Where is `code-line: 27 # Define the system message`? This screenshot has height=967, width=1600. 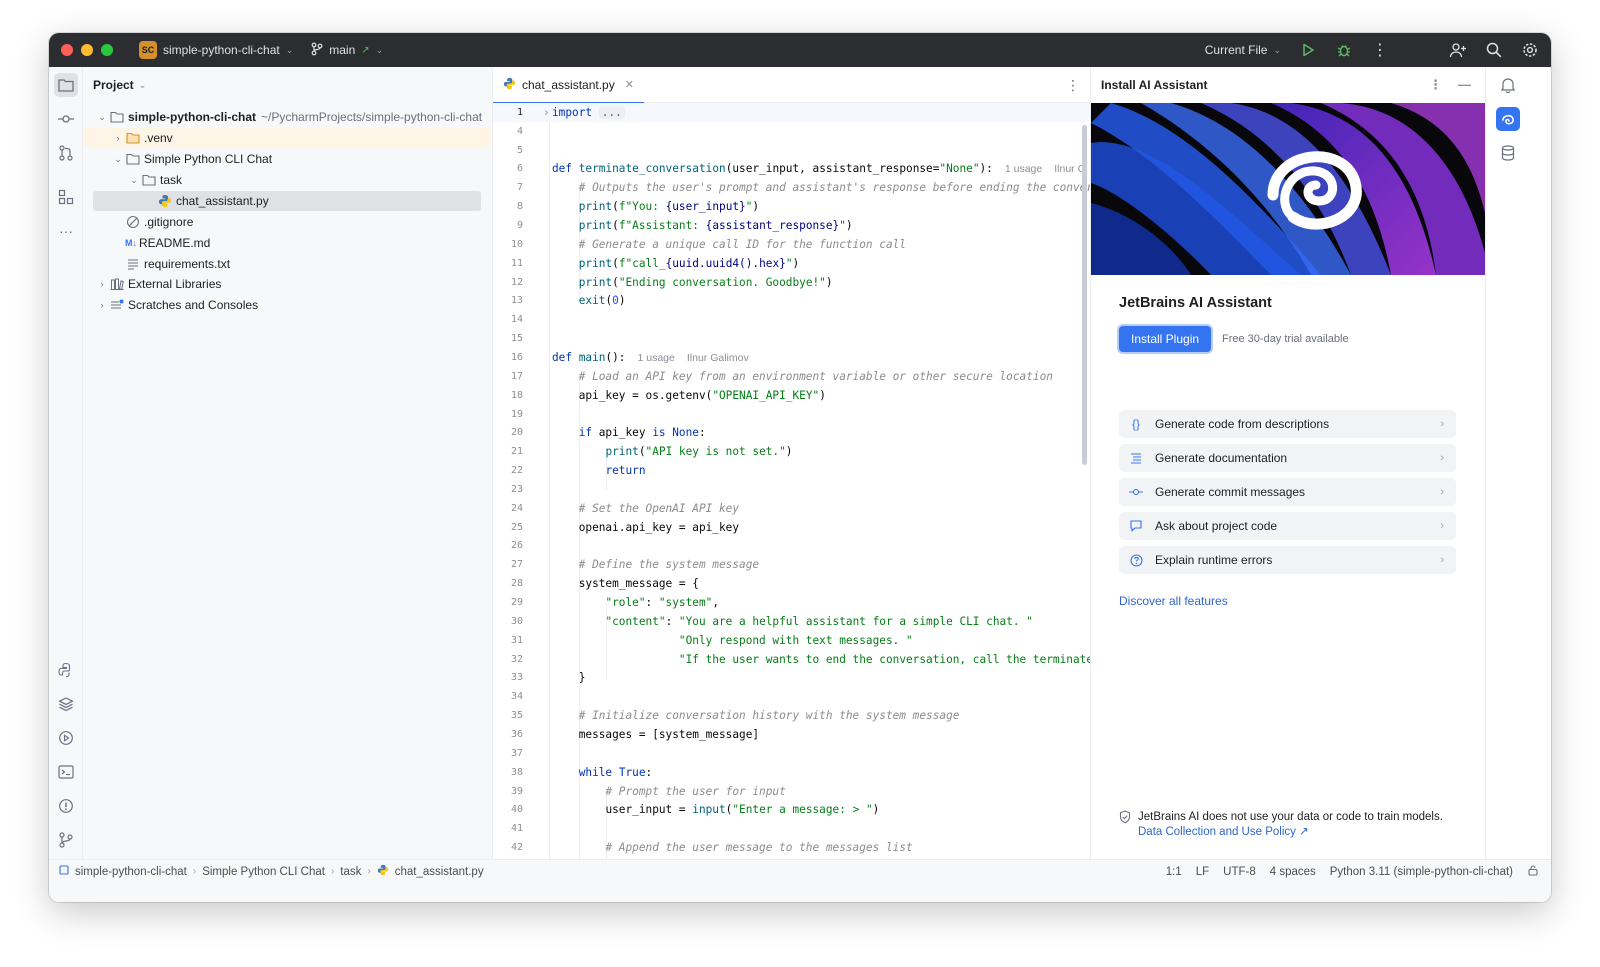
code-line: 27 # Define the system message is located at coordinates (635, 565).